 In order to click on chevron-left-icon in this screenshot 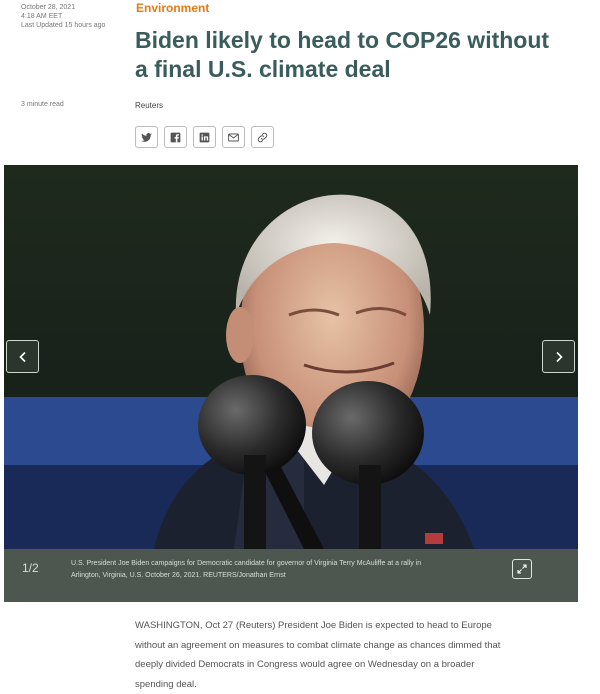, I will do `click(22, 356)`.